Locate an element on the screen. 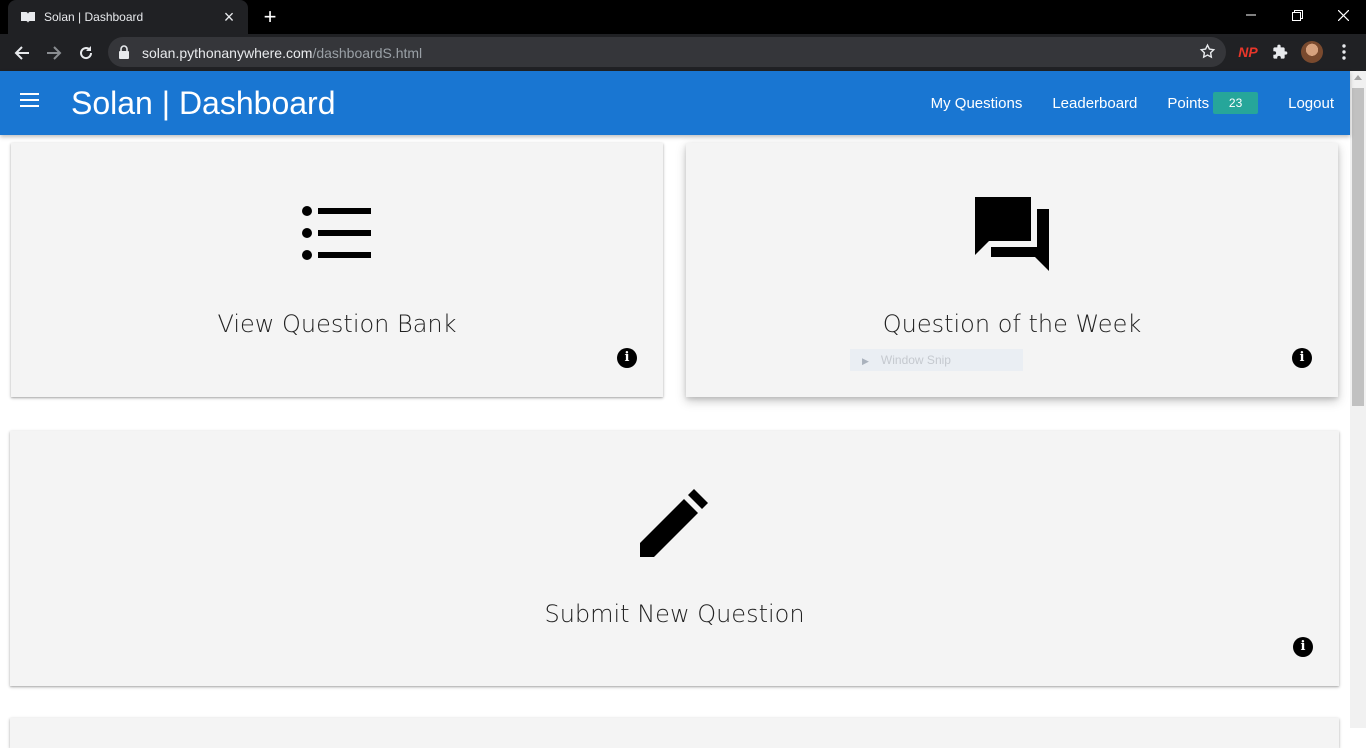  profile-avatar is located at coordinates (1312, 52).